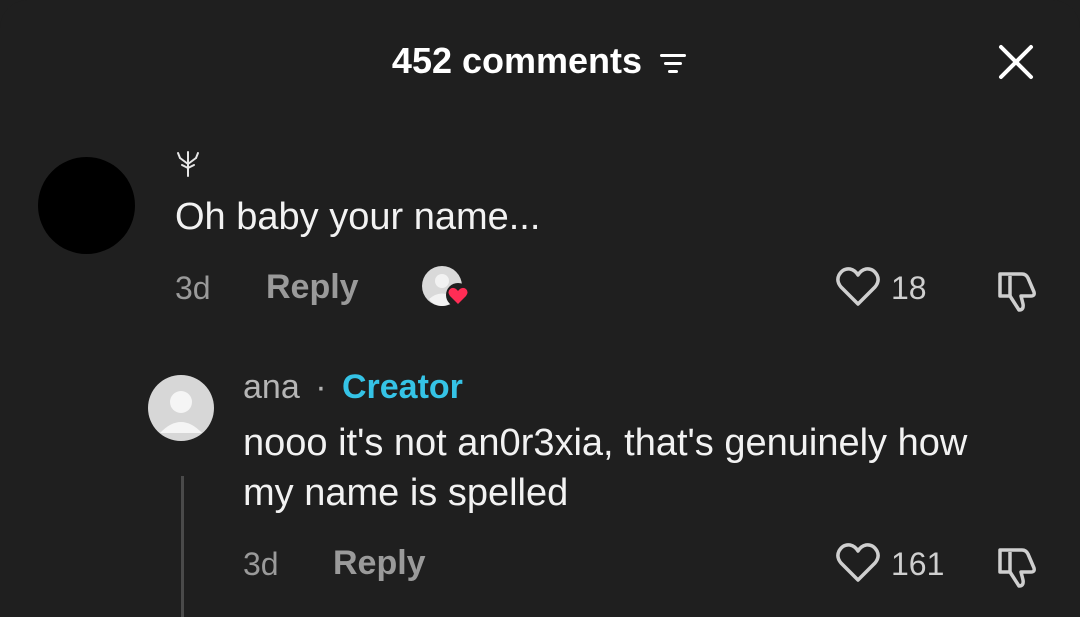  Describe the element at coordinates (909, 288) in the screenshot. I see `like-count: 18` at that location.